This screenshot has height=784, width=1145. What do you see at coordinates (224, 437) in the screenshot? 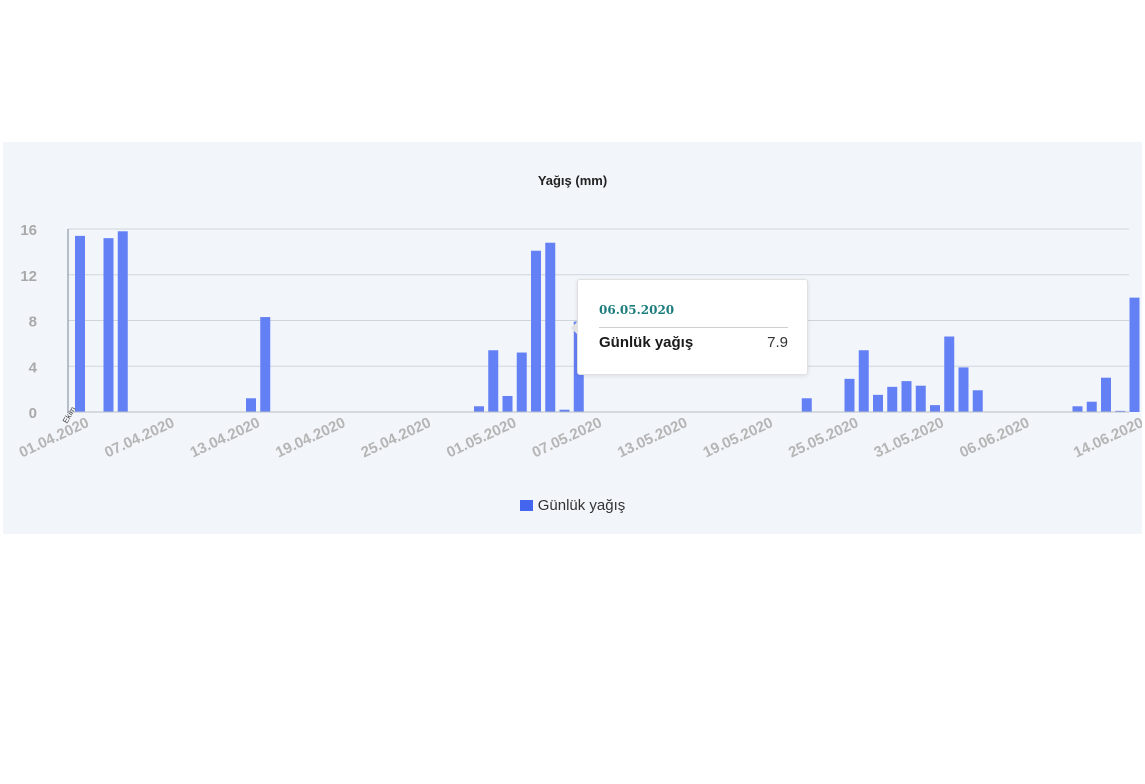
I see `x-tick-label: 13.04.2020` at bounding box center [224, 437].